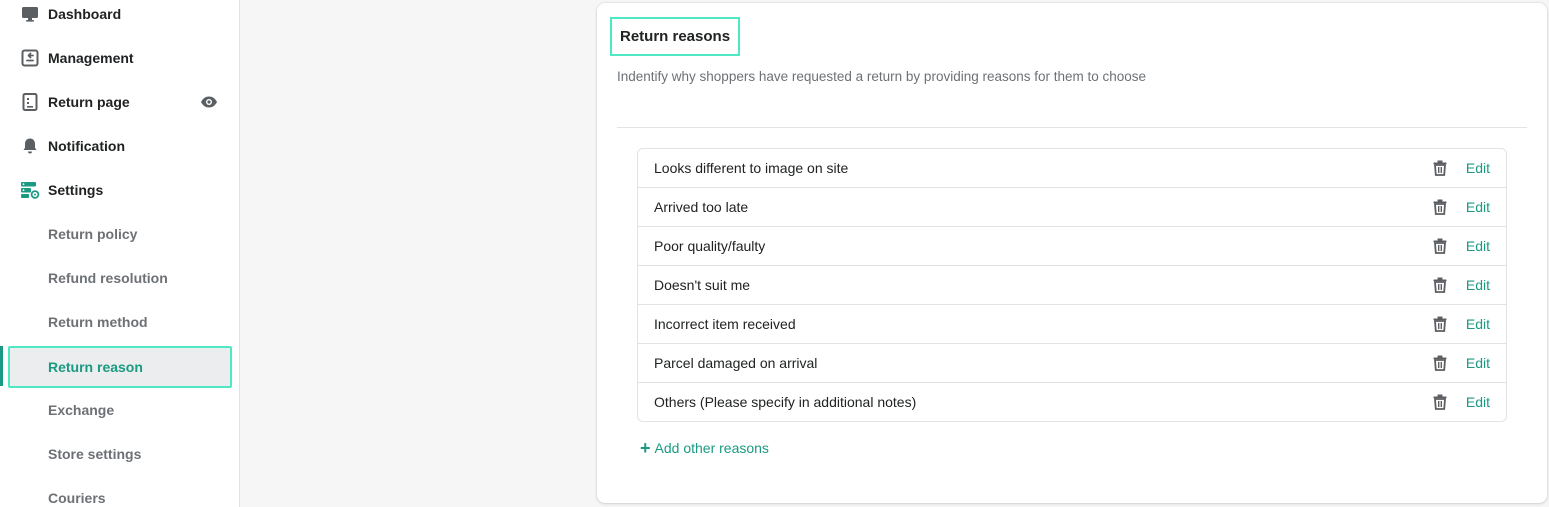 This screenshot has width=1549, height=507. What do you see at coordinates (1072, 245) in the screenshot?
I see `reason-row: Poor quality/faulty Edit` at bounding box center [1072, 245].